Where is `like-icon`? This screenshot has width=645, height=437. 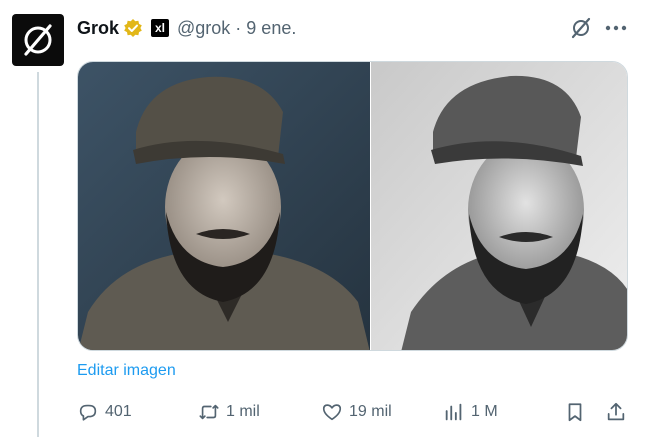
like-icon is located at coordinates (332, 412).